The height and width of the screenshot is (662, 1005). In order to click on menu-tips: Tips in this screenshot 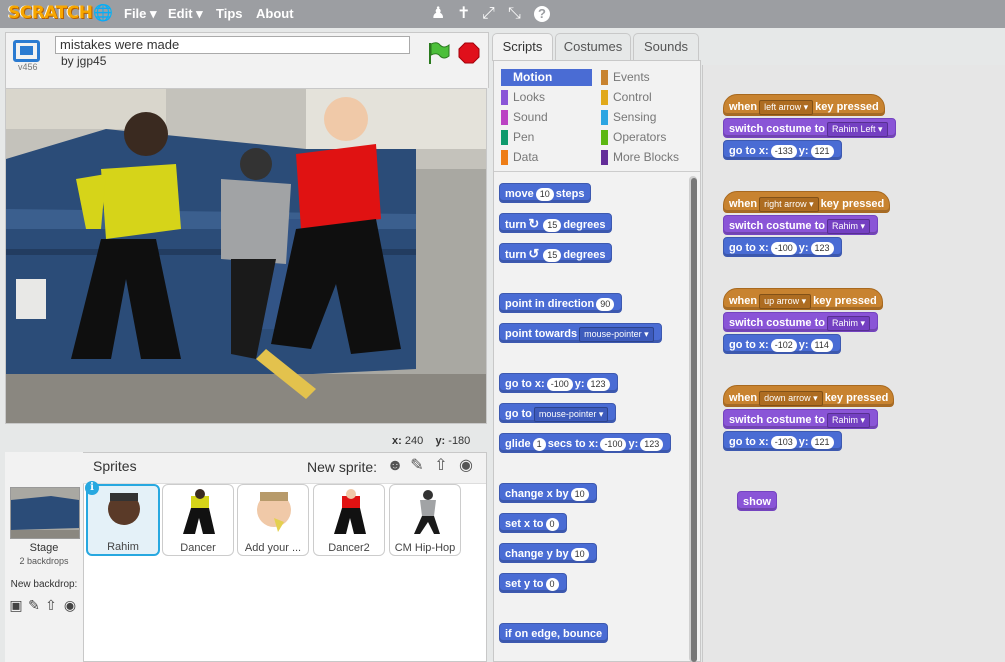, I will do `click(229, 13)`.